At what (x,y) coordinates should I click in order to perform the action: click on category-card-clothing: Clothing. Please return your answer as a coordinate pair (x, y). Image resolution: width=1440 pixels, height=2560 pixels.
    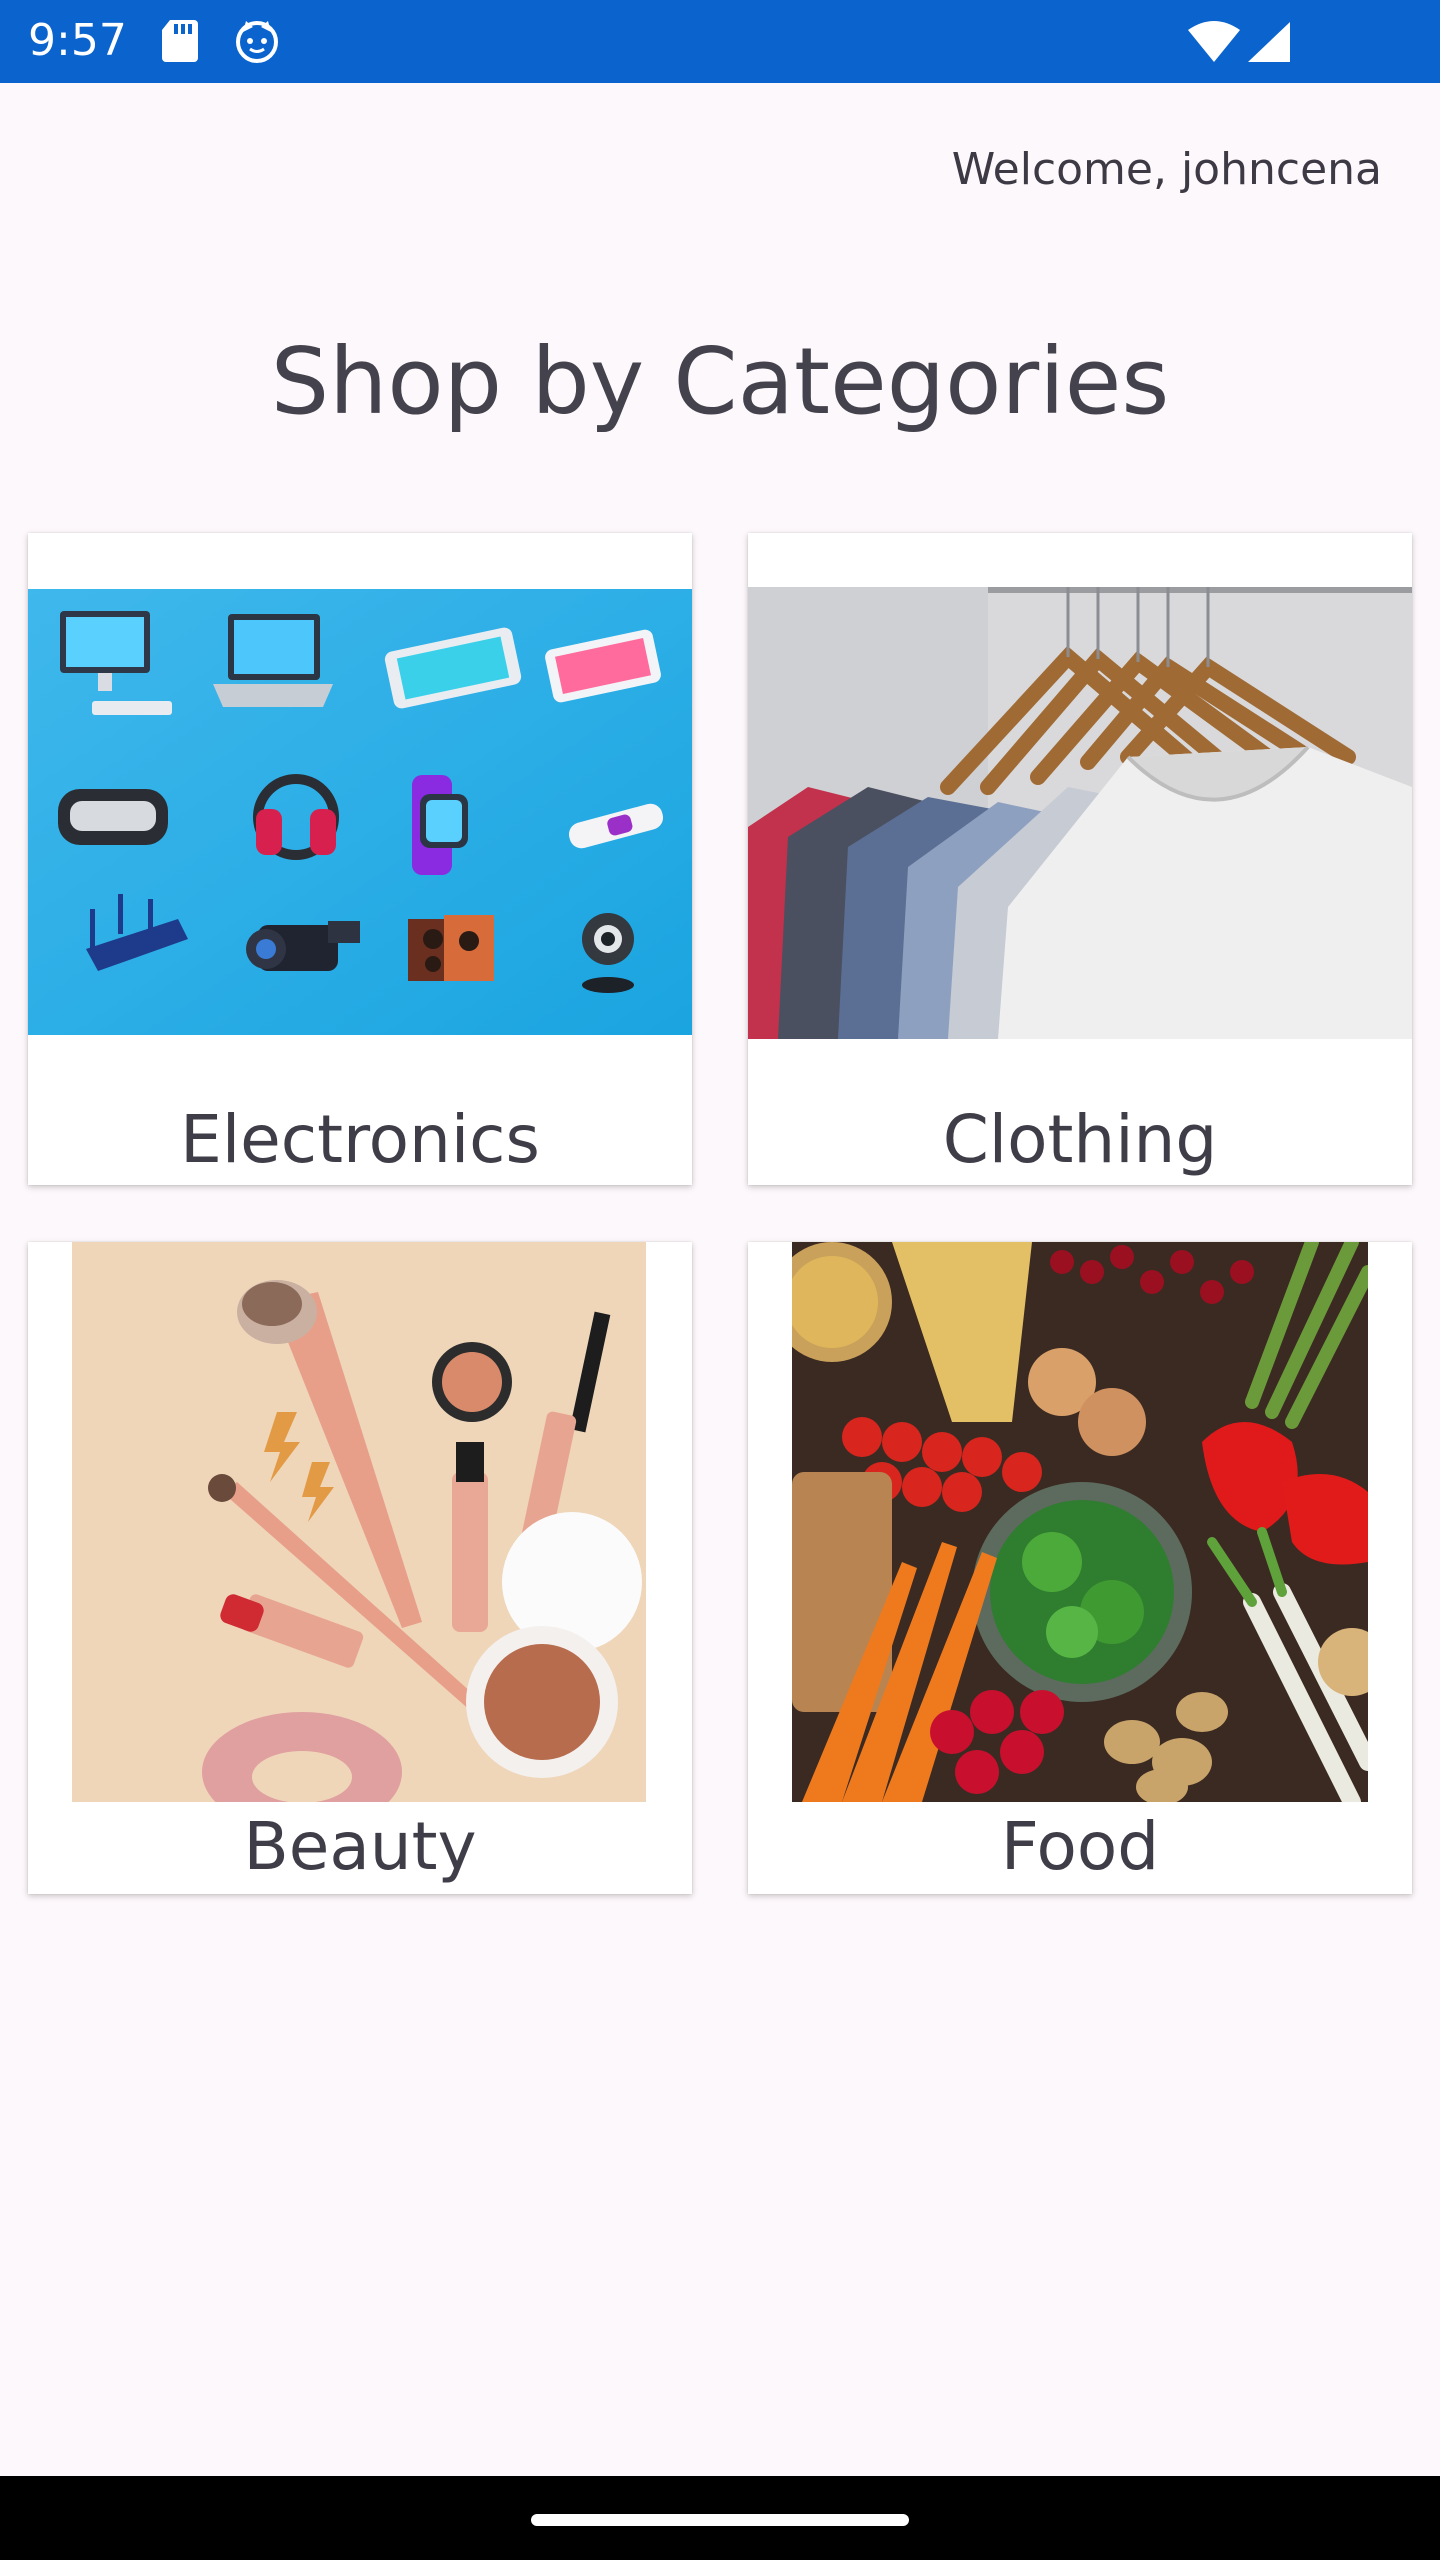
    Looking at the image, I should click on (1080, 859).